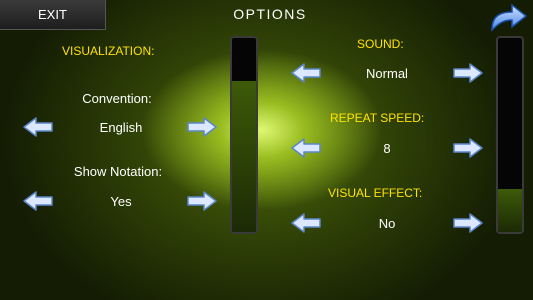 This screenshot has height=300, width=533. Describe the element at coordinates (468, 73) in the screenshot. I see `sound-next-arrow-icon` at that location.